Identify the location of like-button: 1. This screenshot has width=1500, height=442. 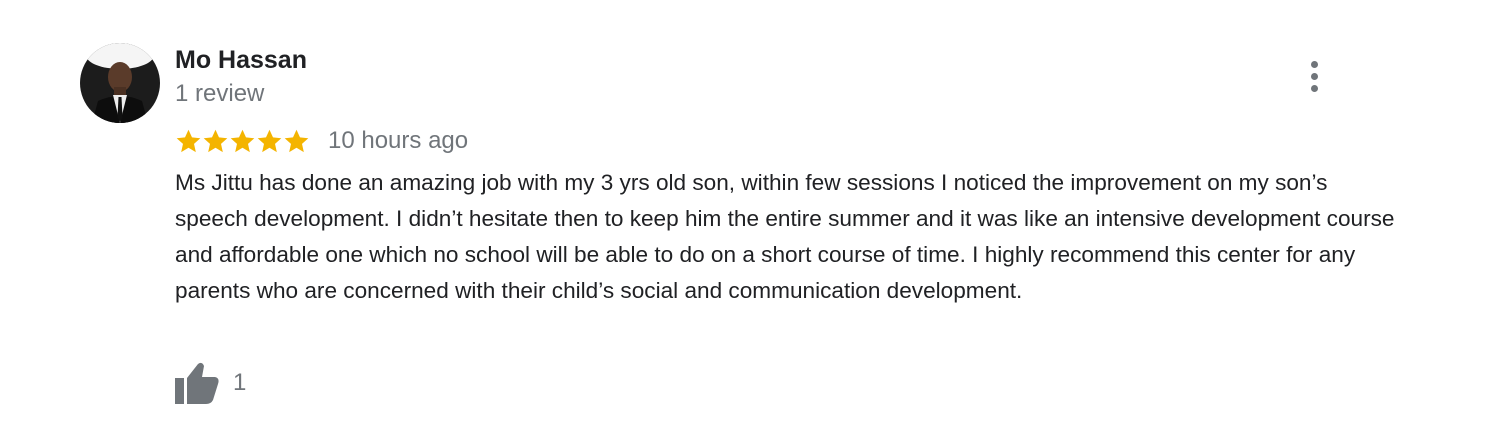
(210, 383).